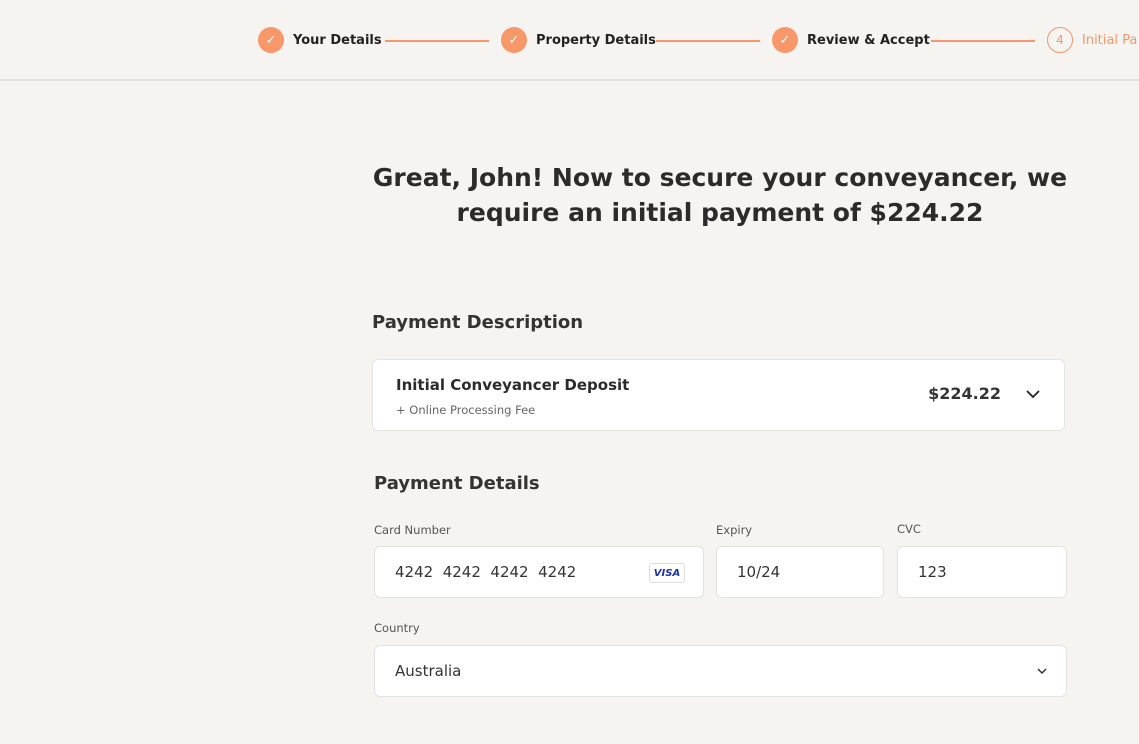 This screenshot has width=1139, height=744. What do you see at coordinates (397, 628) in the screenshot?
I see `country-label: Country` at bounding box center [397, 628].